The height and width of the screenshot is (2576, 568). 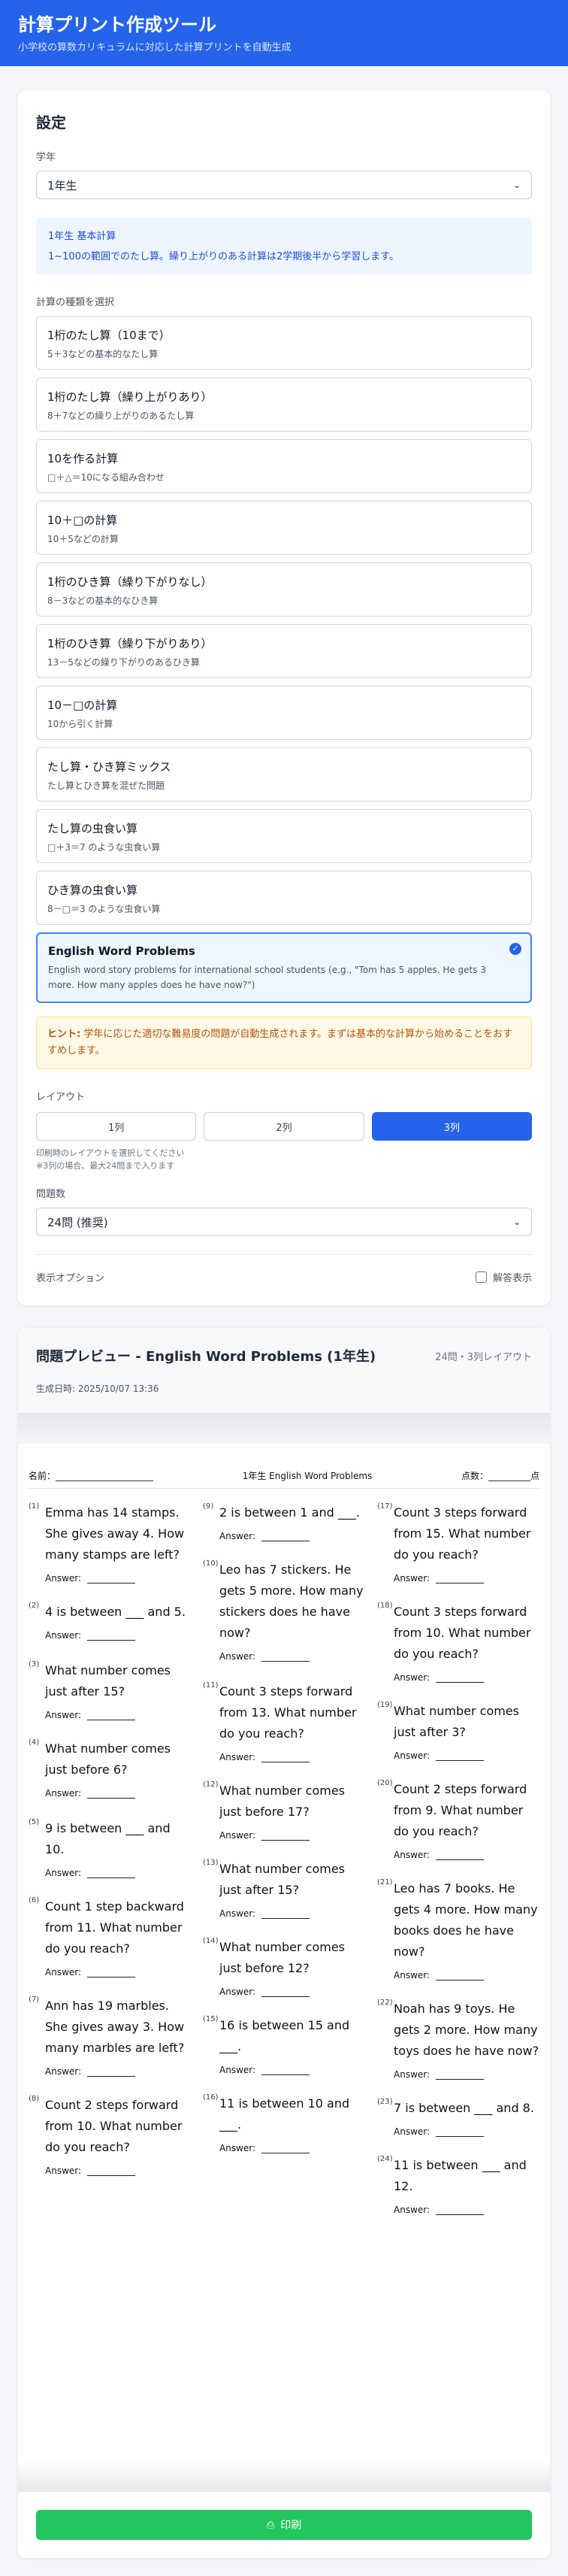 I want to click on show-answers-checkbox: 解答表示, so click(x=503, y=1277).